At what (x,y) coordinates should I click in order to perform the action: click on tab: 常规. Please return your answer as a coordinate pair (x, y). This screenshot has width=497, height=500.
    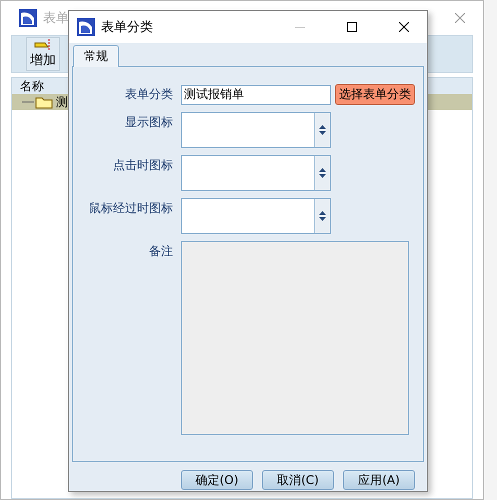
    Looking at the image, I should click on (96, 56).